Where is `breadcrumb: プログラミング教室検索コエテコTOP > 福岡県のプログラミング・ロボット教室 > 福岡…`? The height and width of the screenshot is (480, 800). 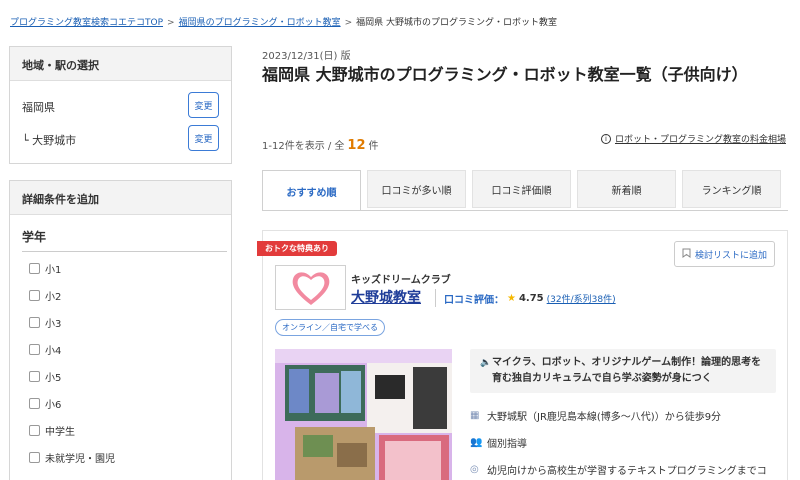
breadcrumb: プログラミング教室検索コエテコTOP > 福岡県のプログラミング・ロボット教室 > 福岡… is located at coordinates (283, 21).